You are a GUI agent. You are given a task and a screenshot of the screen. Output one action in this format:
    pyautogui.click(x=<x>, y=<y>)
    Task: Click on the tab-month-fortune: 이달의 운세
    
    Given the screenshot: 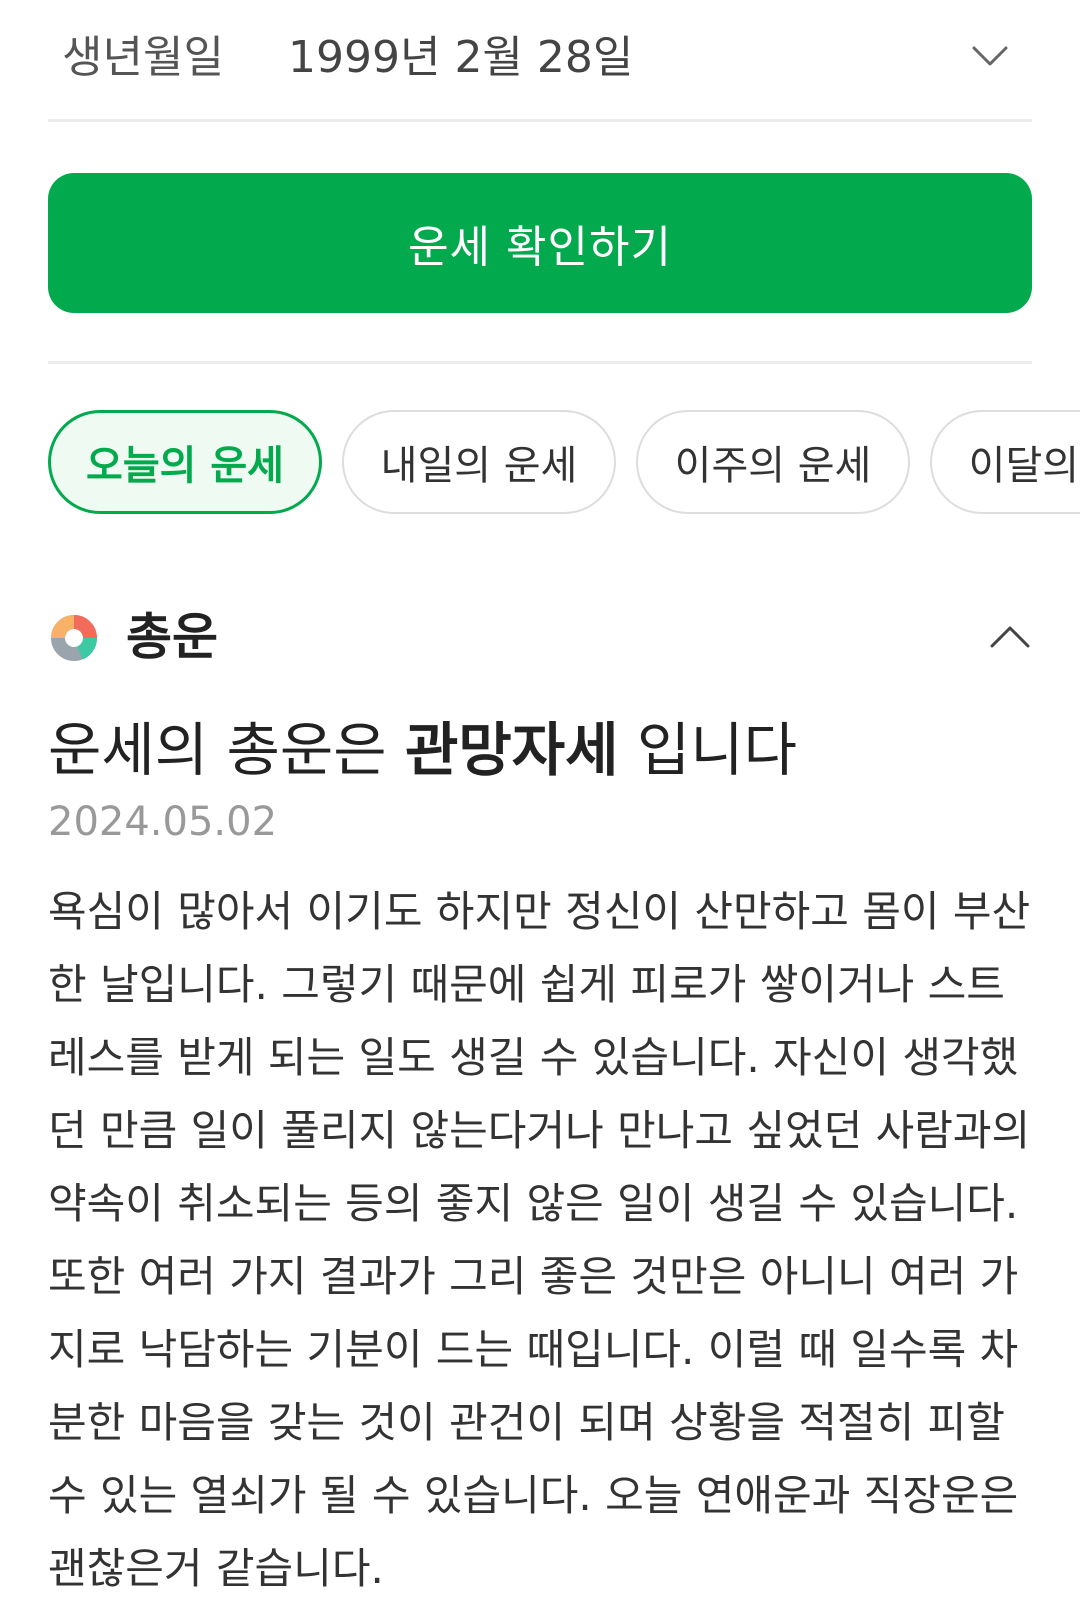 What is the action you would take?
    pyautogui.click(x=1005, y=462)
    